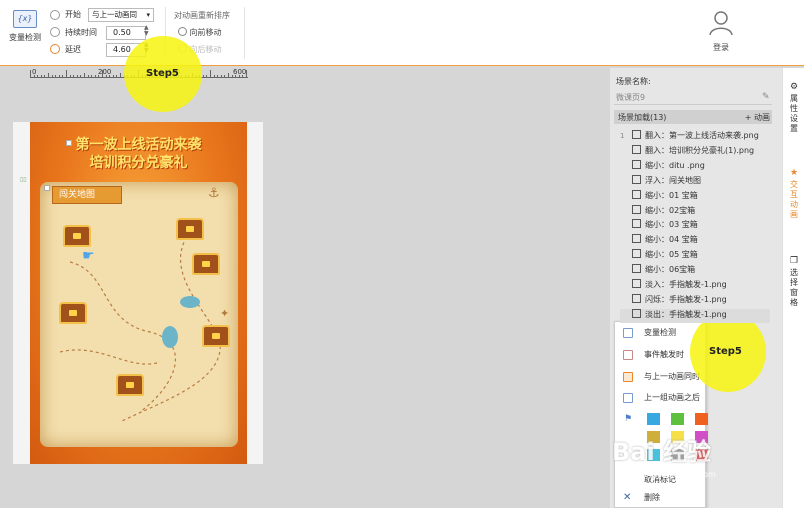  What do you see at coordinates (138, 145) in the screenshot?
I see `poster-title-line1: 第一波上线活动来袭` at bounding box center [138, 145].